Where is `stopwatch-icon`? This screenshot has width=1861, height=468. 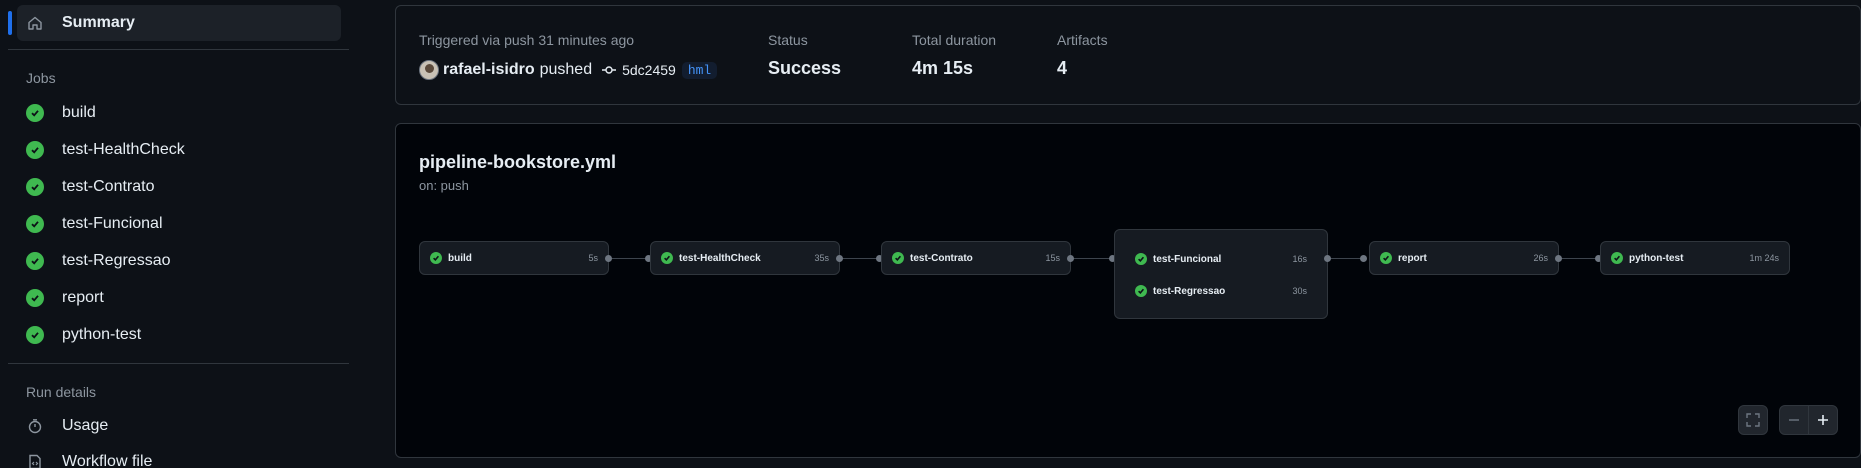 stopwatch-icon is located at coordinates (35, 426).